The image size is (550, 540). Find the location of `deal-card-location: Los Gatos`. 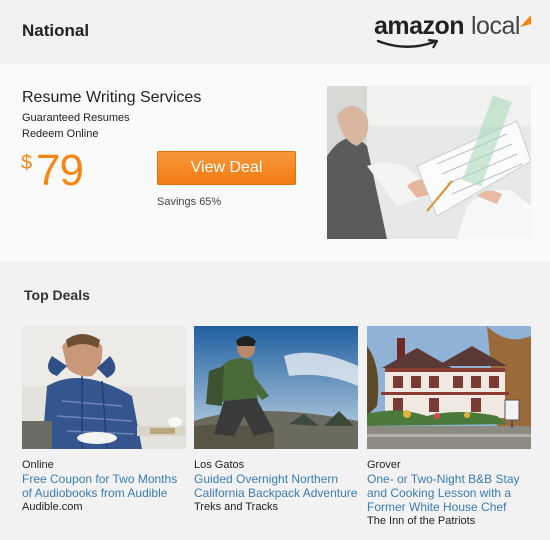

deal-card-location: Los Gatos is located at coordinates (219, 465).